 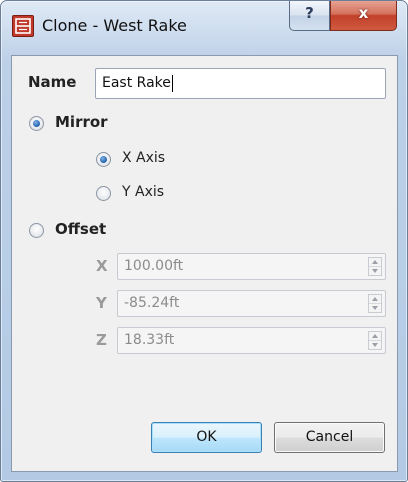 I want to click on cancel-button: Cancel, so click(x=329, y=437).